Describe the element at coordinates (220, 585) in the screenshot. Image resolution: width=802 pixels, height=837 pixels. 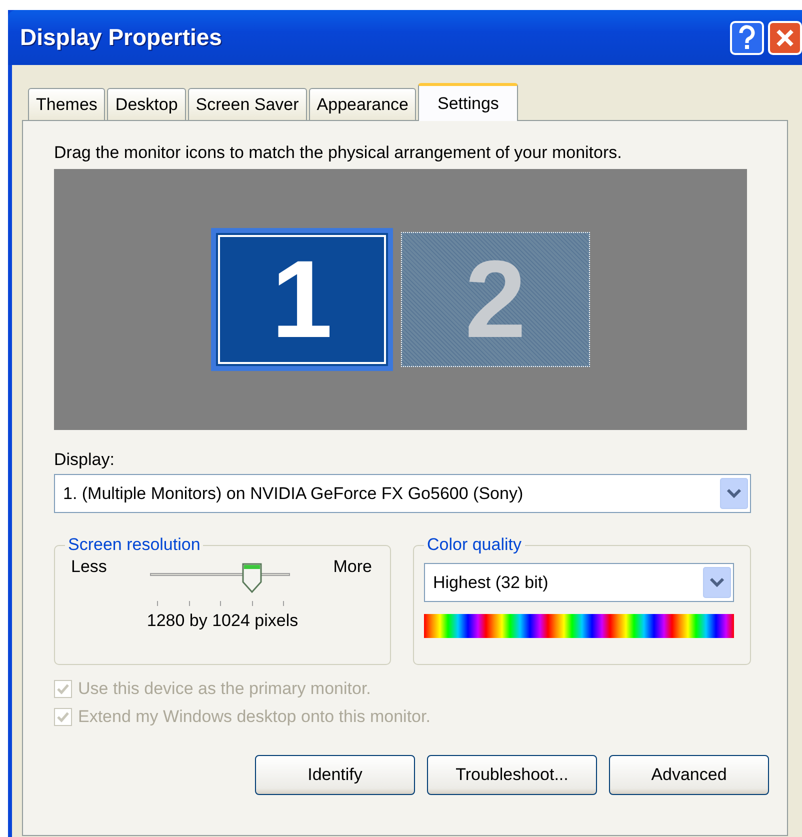
I see `resolution-slider` at that location.